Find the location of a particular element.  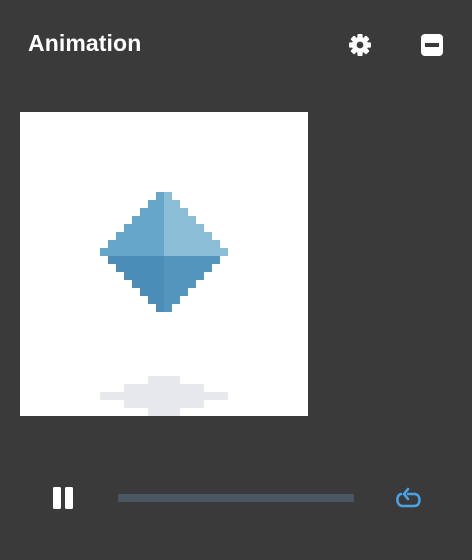

minimize-icon is located at coordinates (432, 45).